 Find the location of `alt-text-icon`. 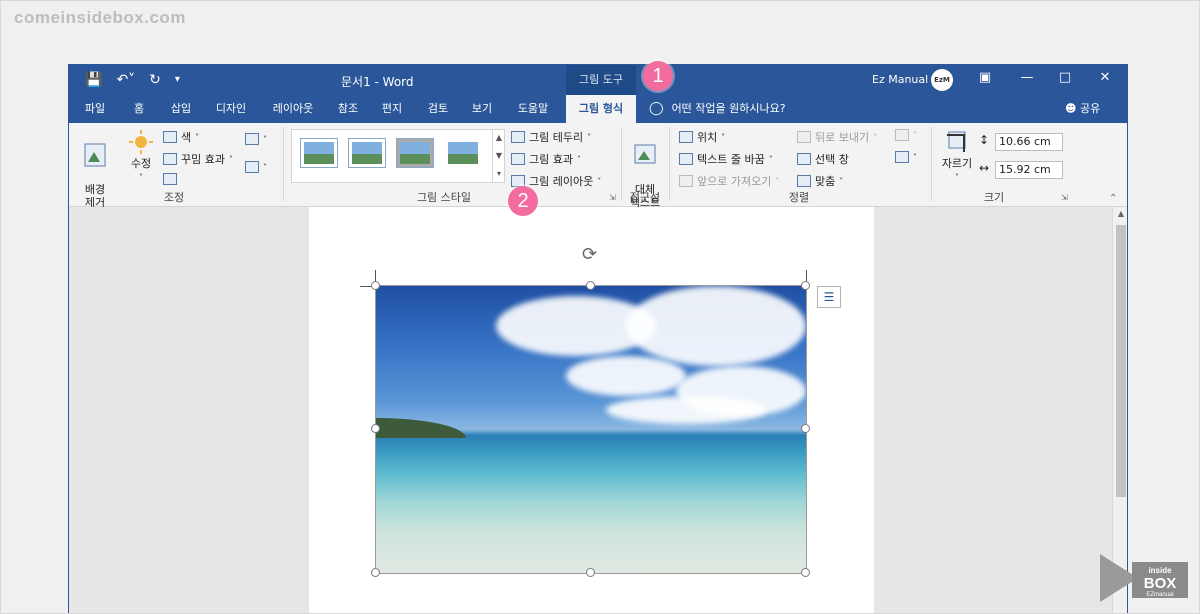

alt-text-icon is located at coordinates (645, 154).